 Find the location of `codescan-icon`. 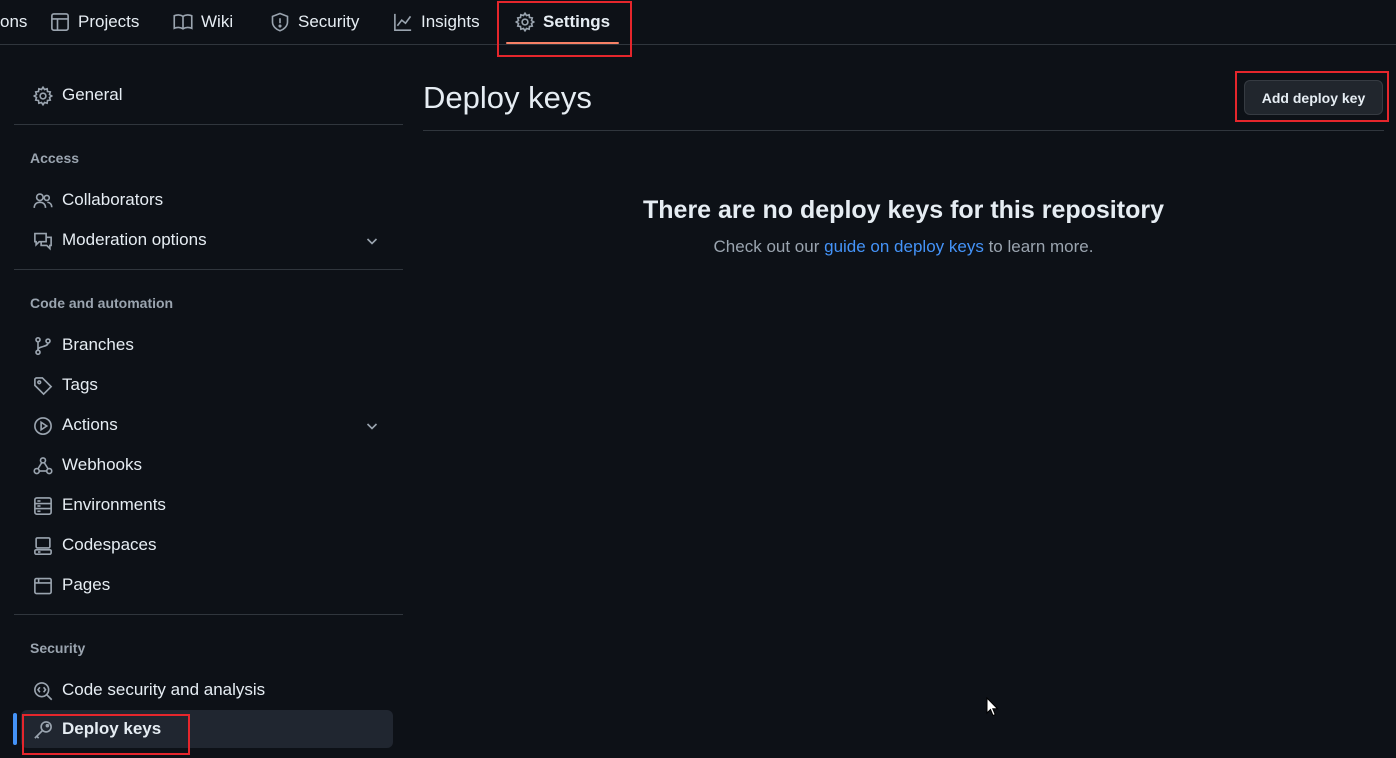

codescan-icon is located at coordinates (42, 690).